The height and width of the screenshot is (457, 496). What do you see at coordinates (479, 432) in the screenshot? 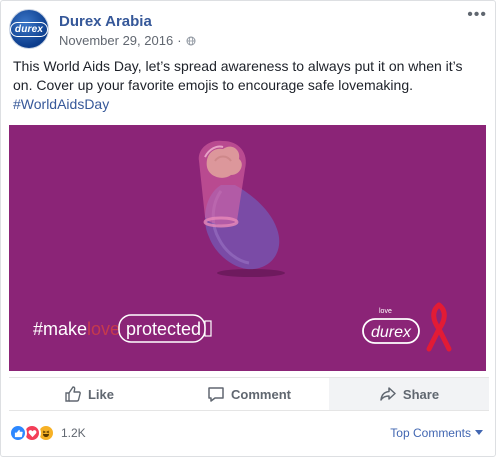
I see `caret-down-icon` at bounding box center [479, 432].